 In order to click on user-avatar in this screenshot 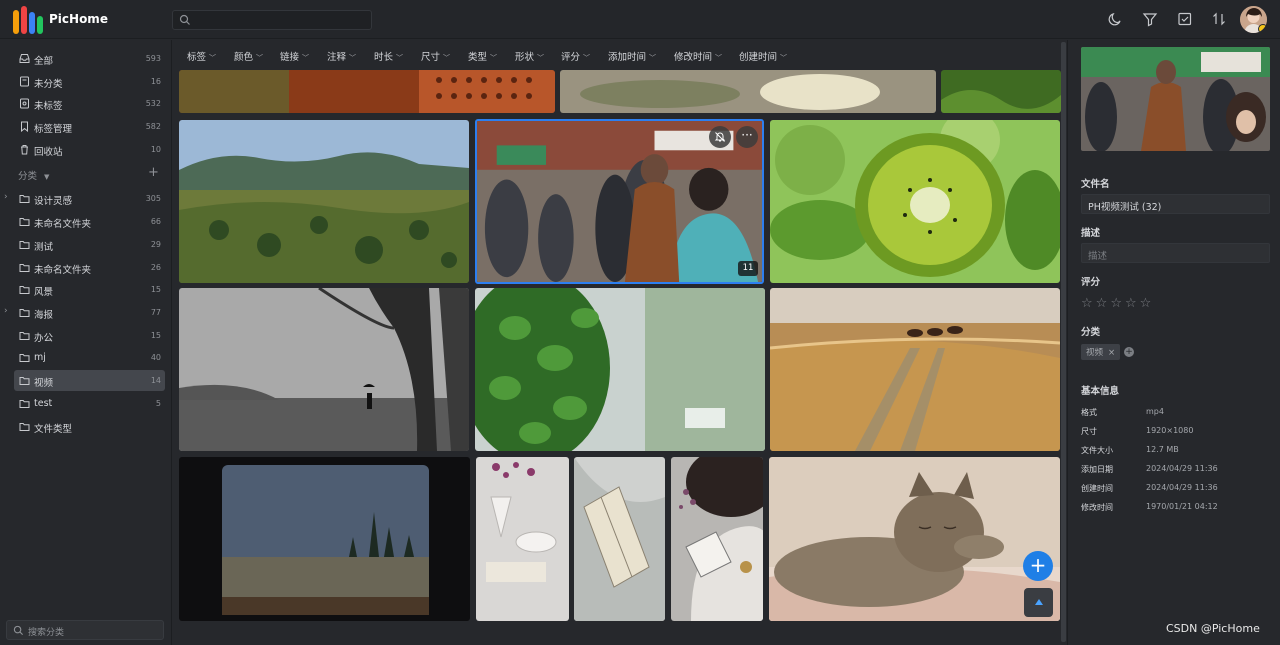, I will do `click(1253, 19)`.